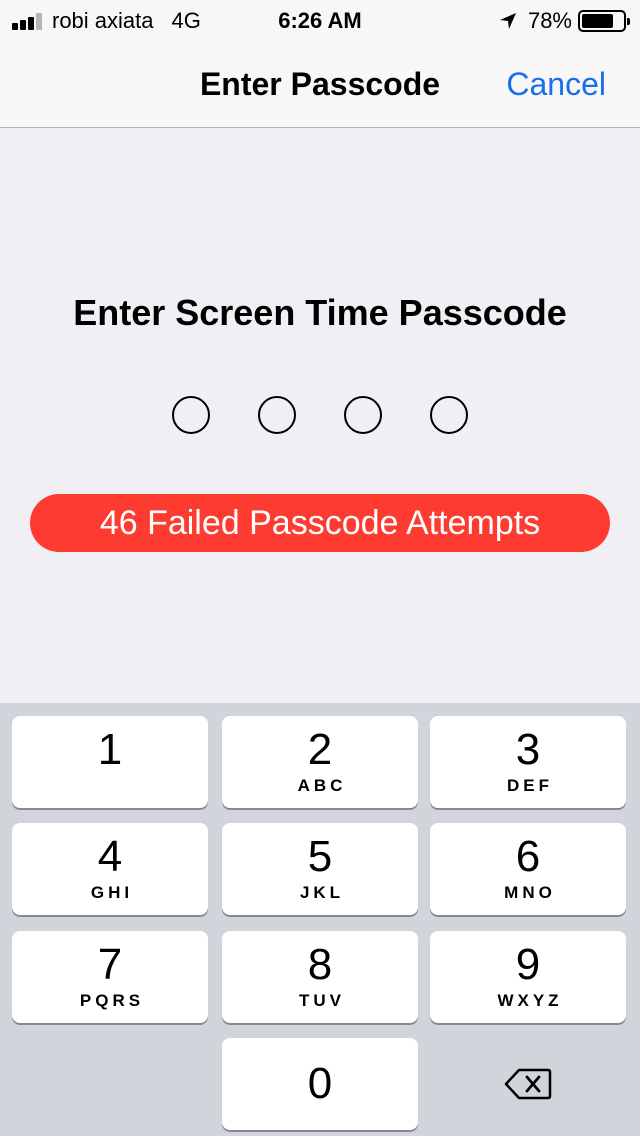  I want to click on key-2: 2 ABC, so click(320, 762).